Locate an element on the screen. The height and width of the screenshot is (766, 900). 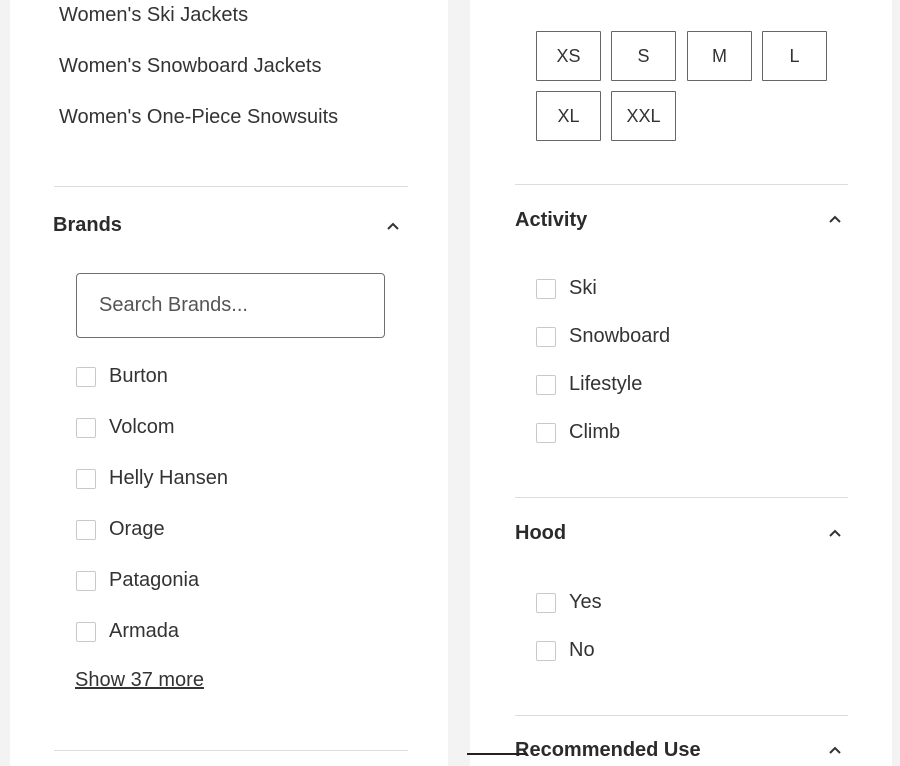
brand-option-burton: Burton is located at coordinates (122, 376).